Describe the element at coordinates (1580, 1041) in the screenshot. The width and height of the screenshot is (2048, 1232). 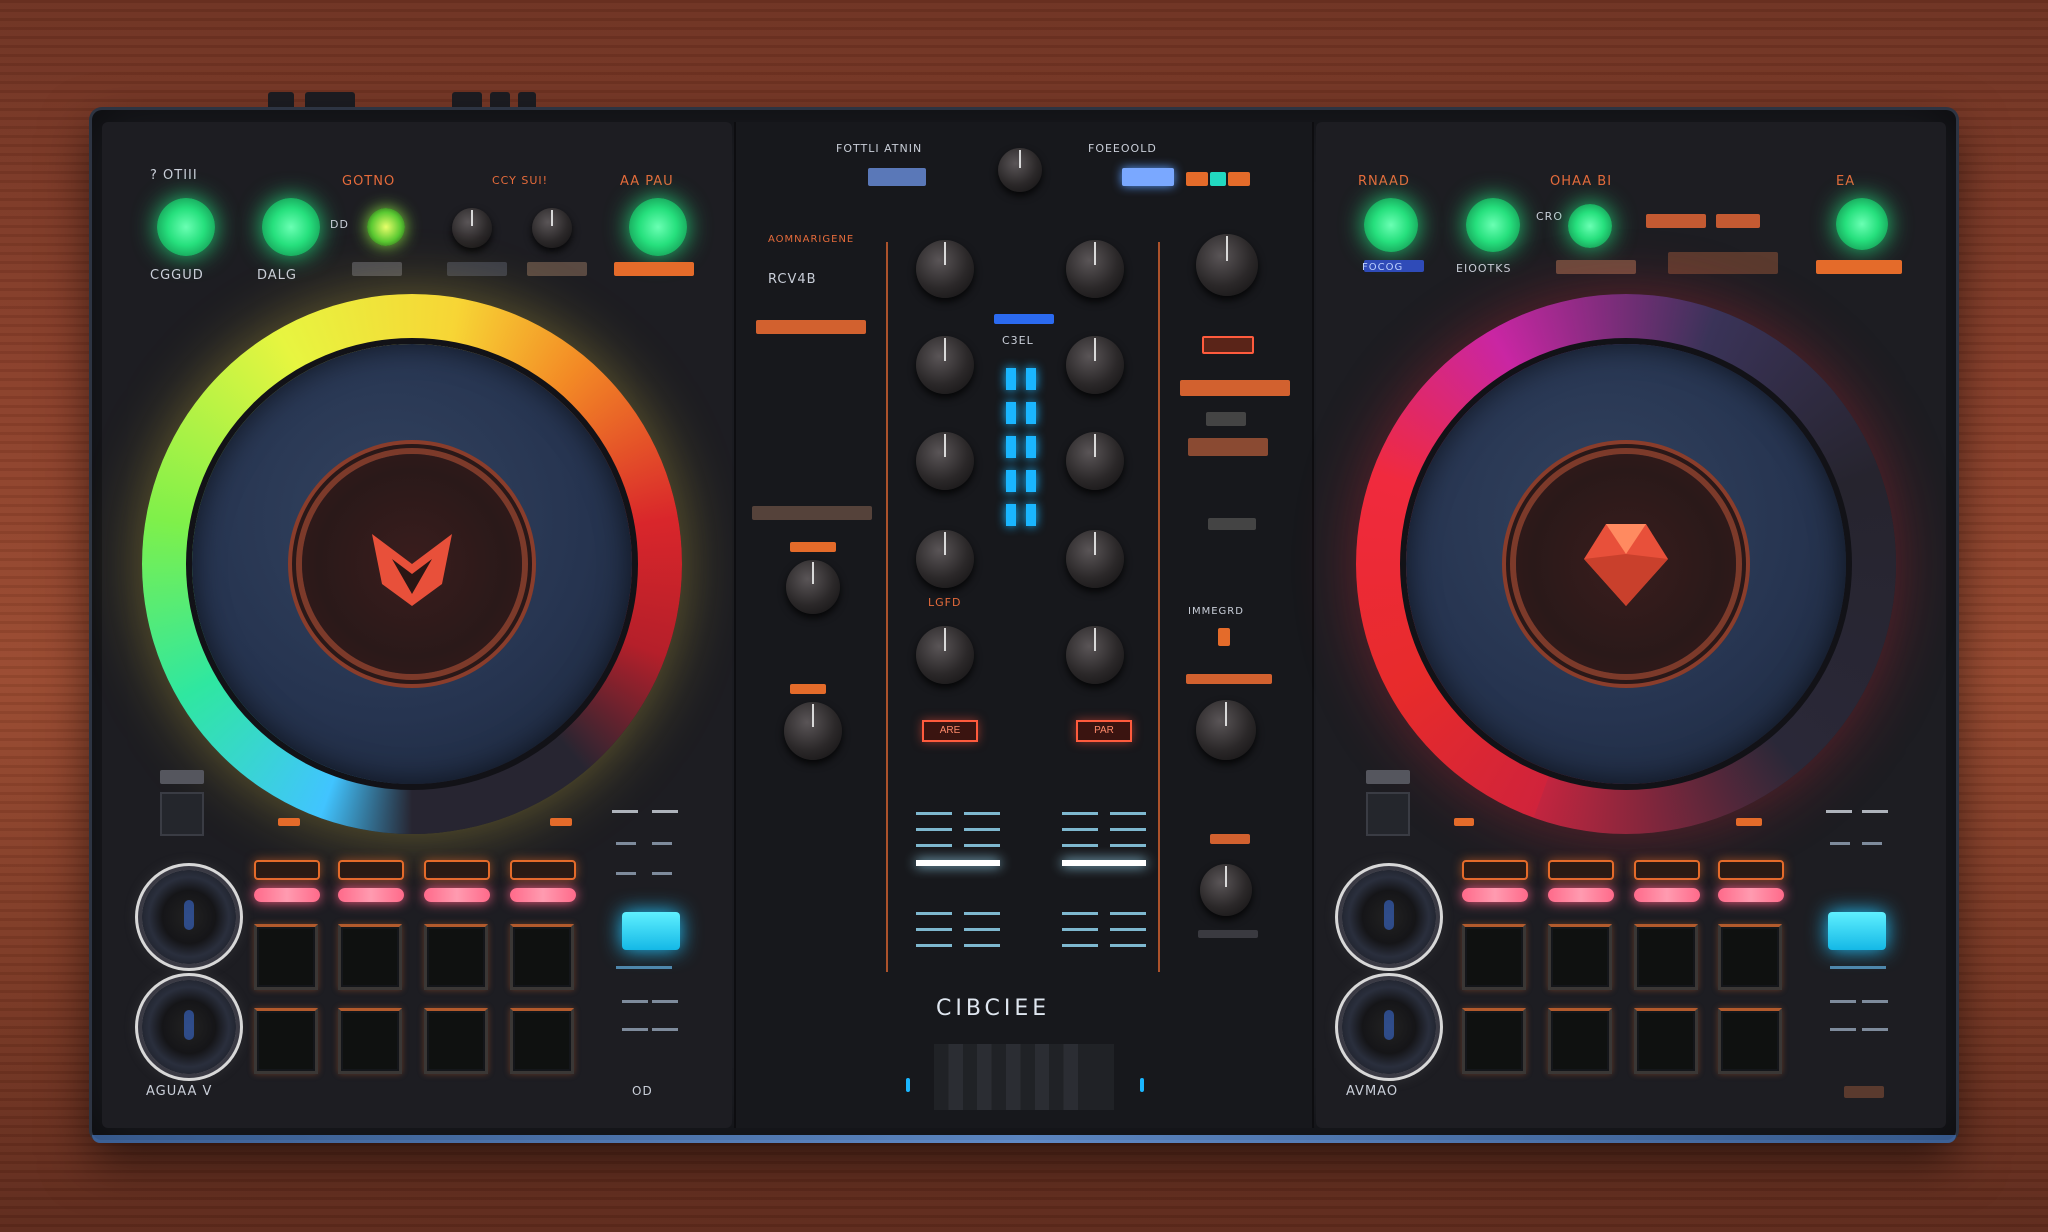
I see `performance-pad-b6` at that location.